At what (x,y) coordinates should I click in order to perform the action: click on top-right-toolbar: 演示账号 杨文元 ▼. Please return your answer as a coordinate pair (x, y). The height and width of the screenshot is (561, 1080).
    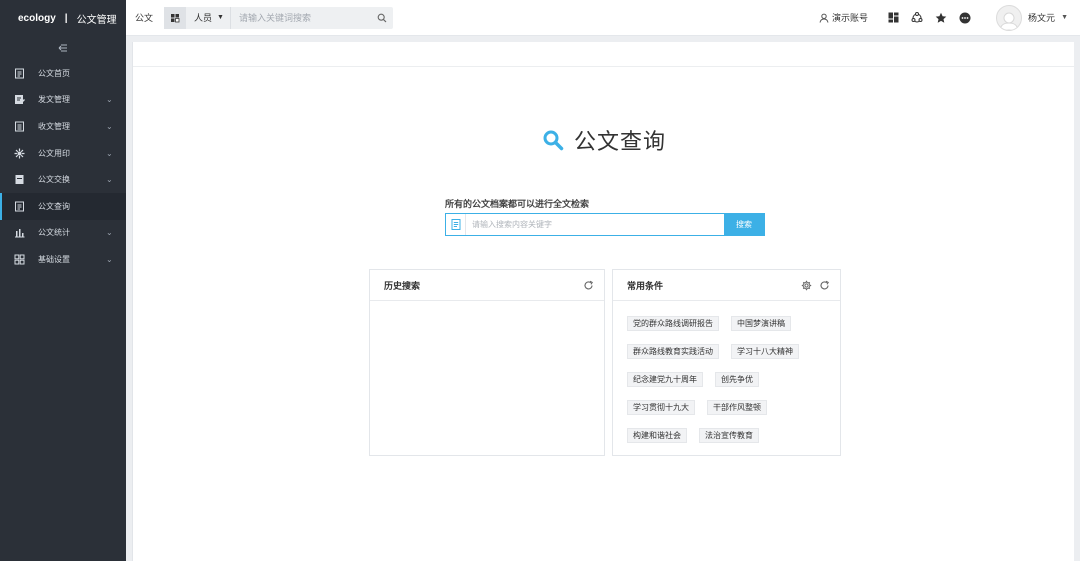
    Looking at the image, I should click on (949, 18).